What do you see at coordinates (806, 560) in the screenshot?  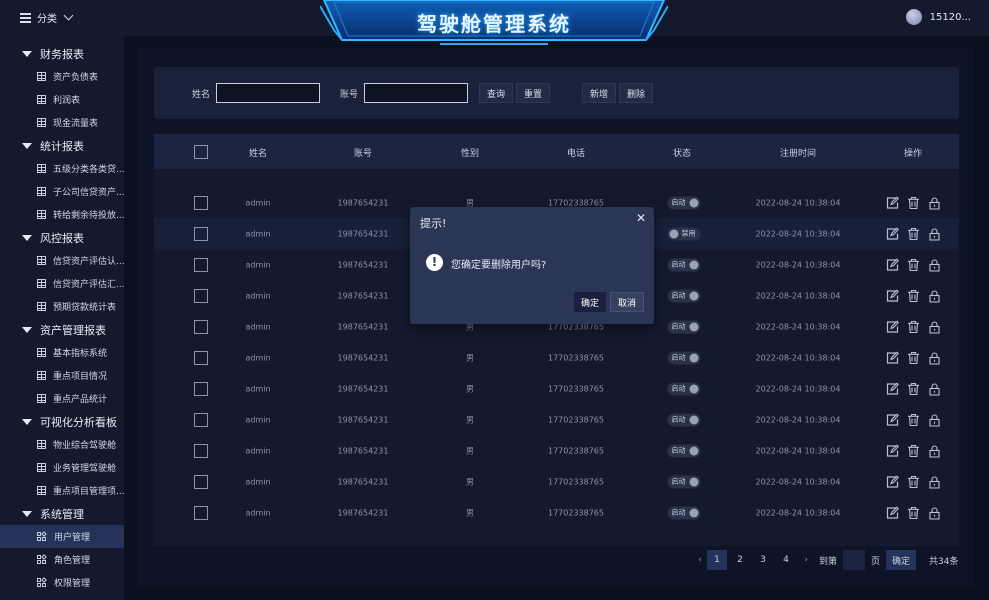 I see `next-page-icon: ›` at bounding box center [806, 560].